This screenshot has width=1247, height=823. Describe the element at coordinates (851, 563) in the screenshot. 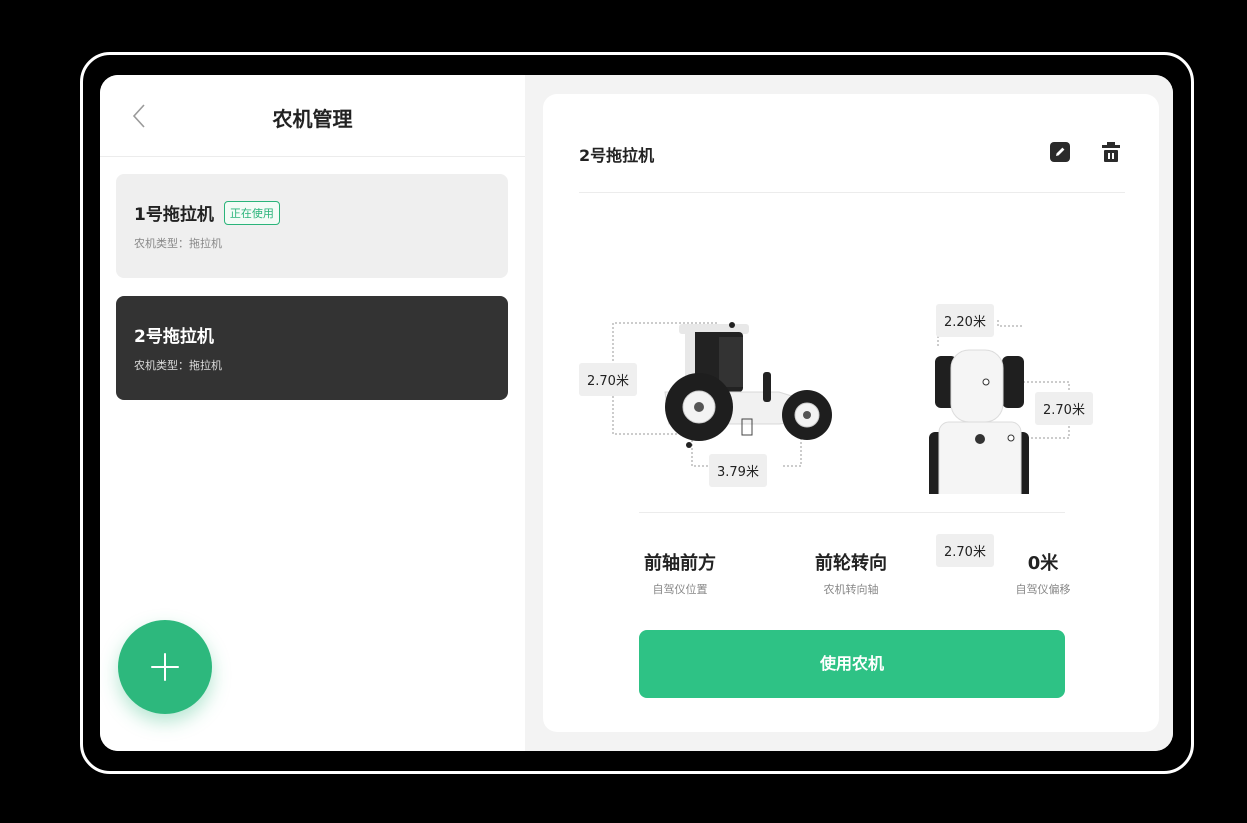

I see `stat-value: 前轮转向` at that location.